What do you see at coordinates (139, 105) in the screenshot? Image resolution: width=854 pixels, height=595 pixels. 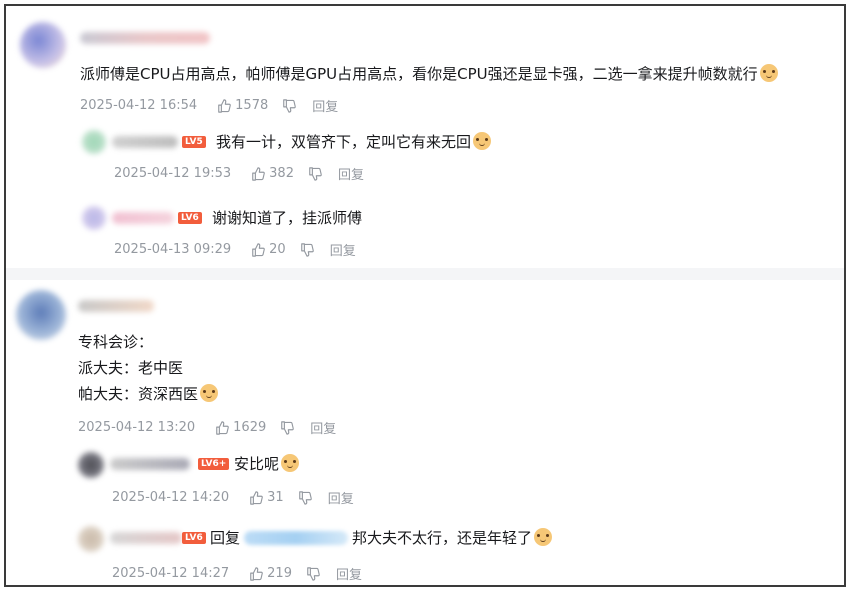 I see `comment-date: 2025-04-12 16:54` at bounding box center [139, 105].